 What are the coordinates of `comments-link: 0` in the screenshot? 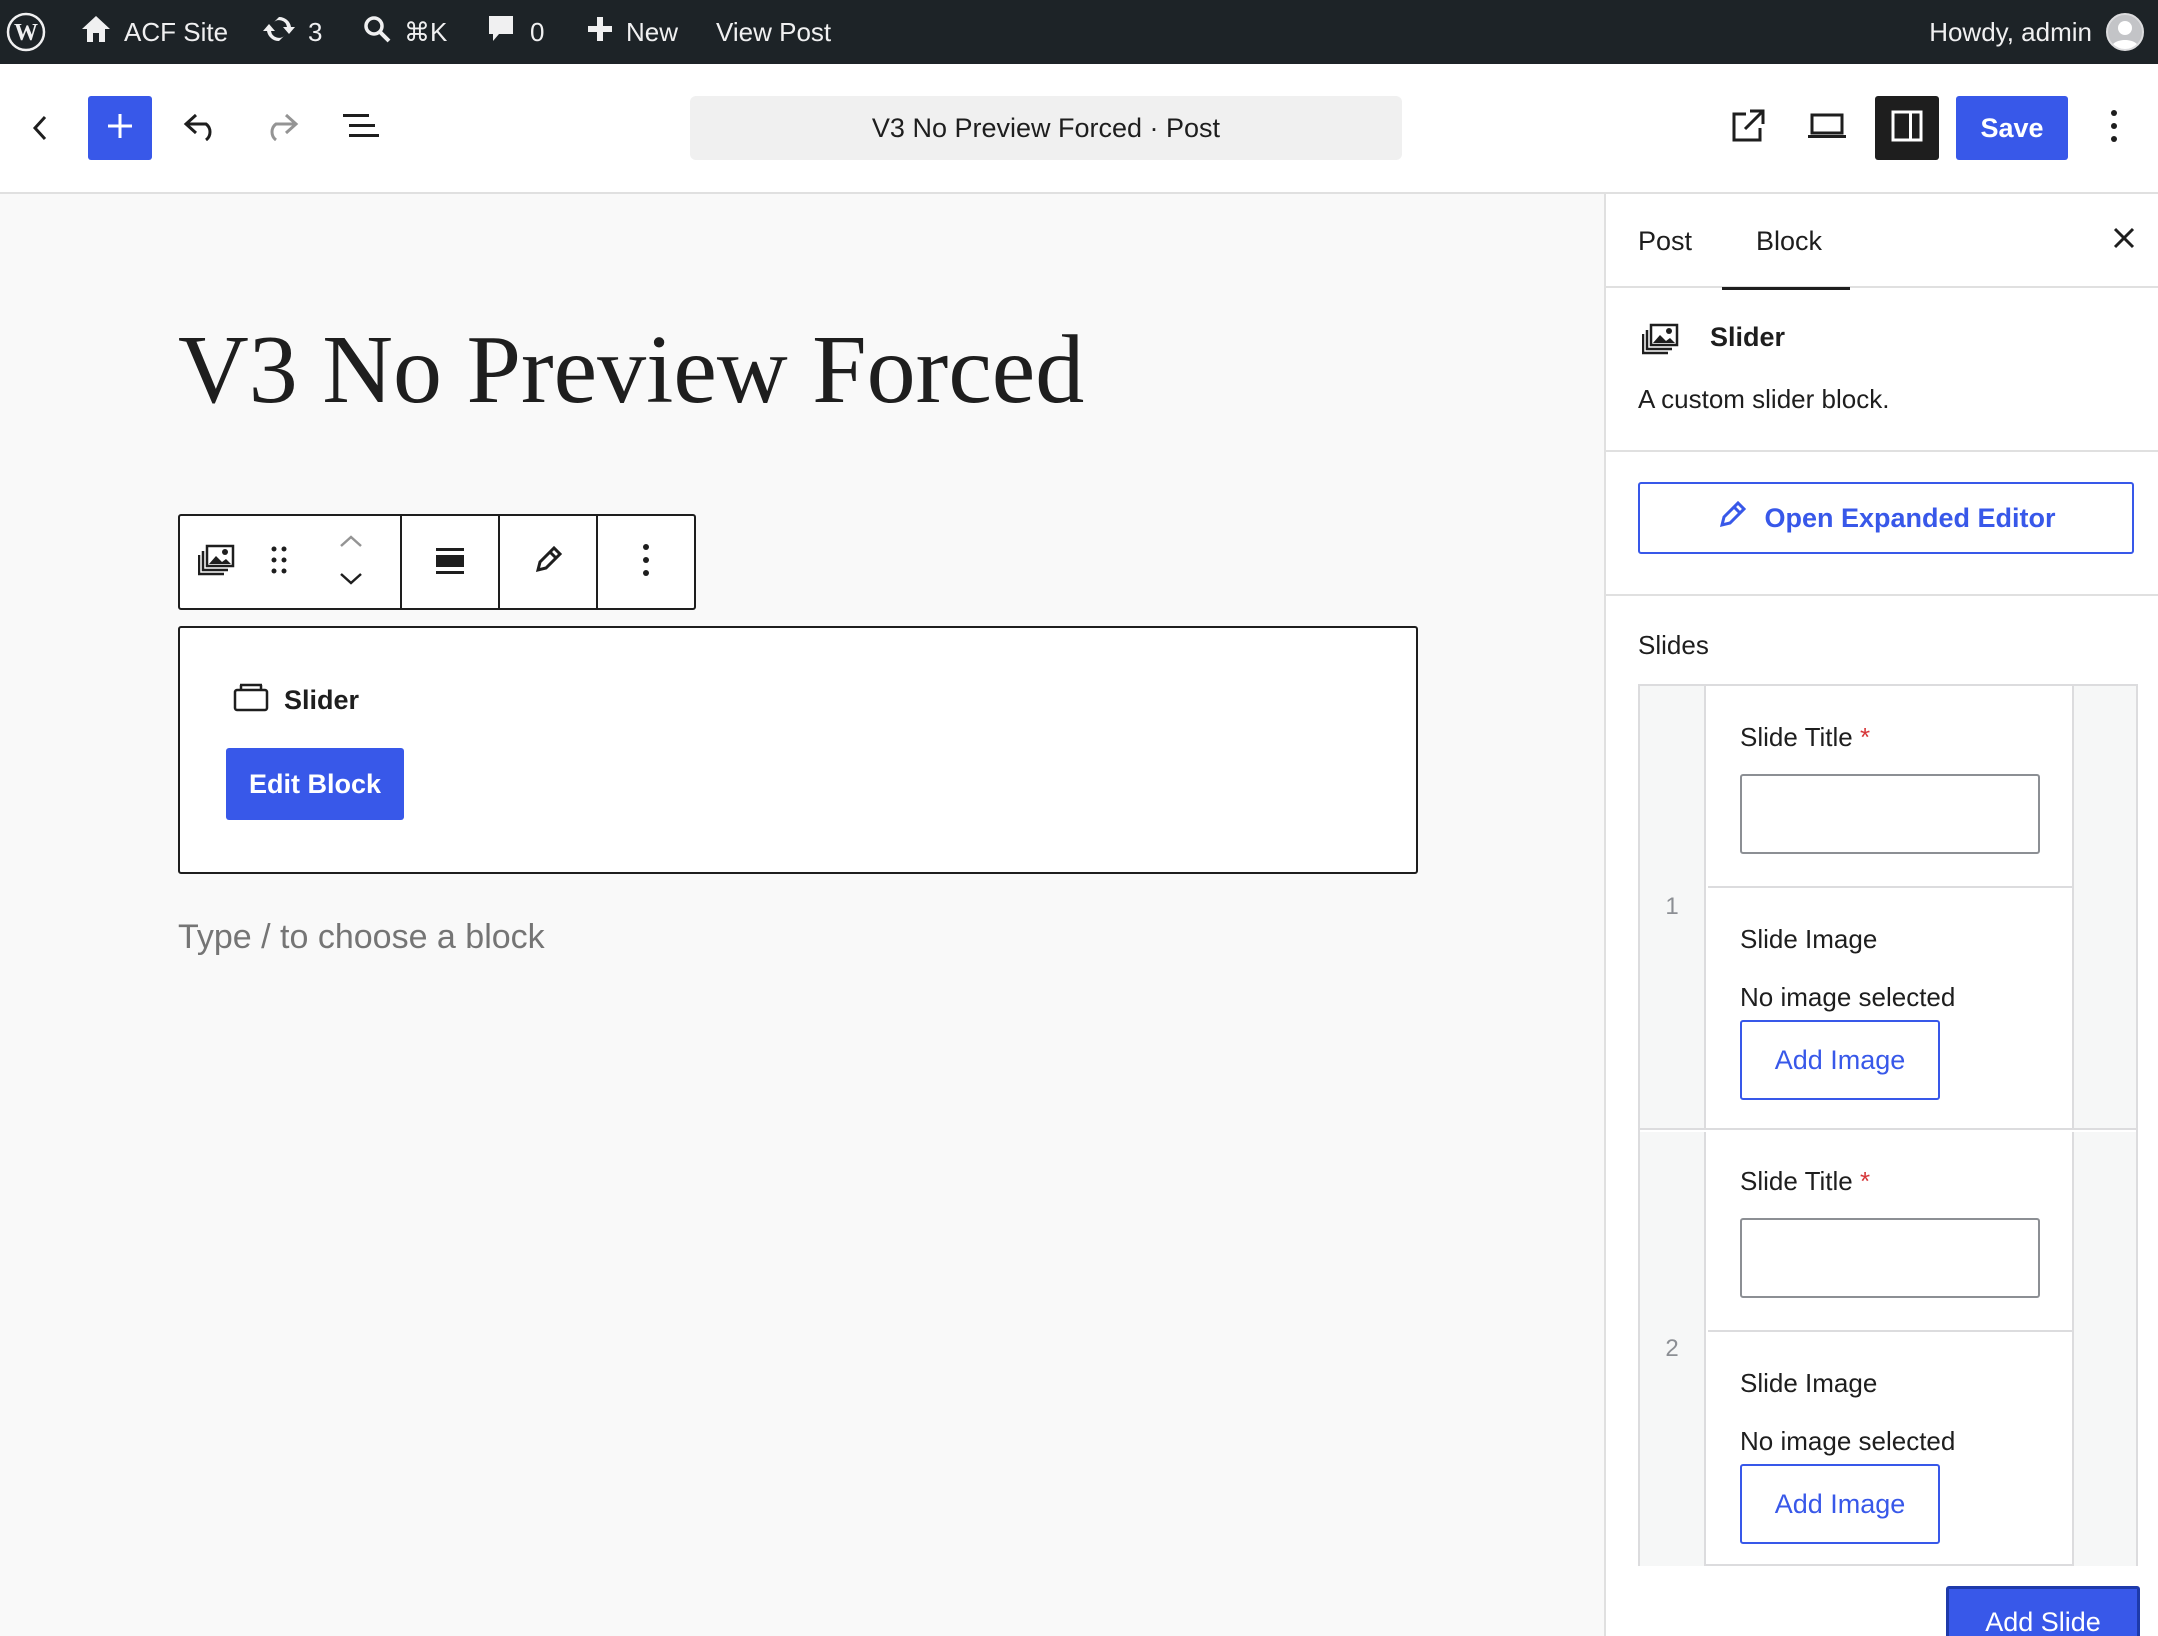 It's located at (515, 32).